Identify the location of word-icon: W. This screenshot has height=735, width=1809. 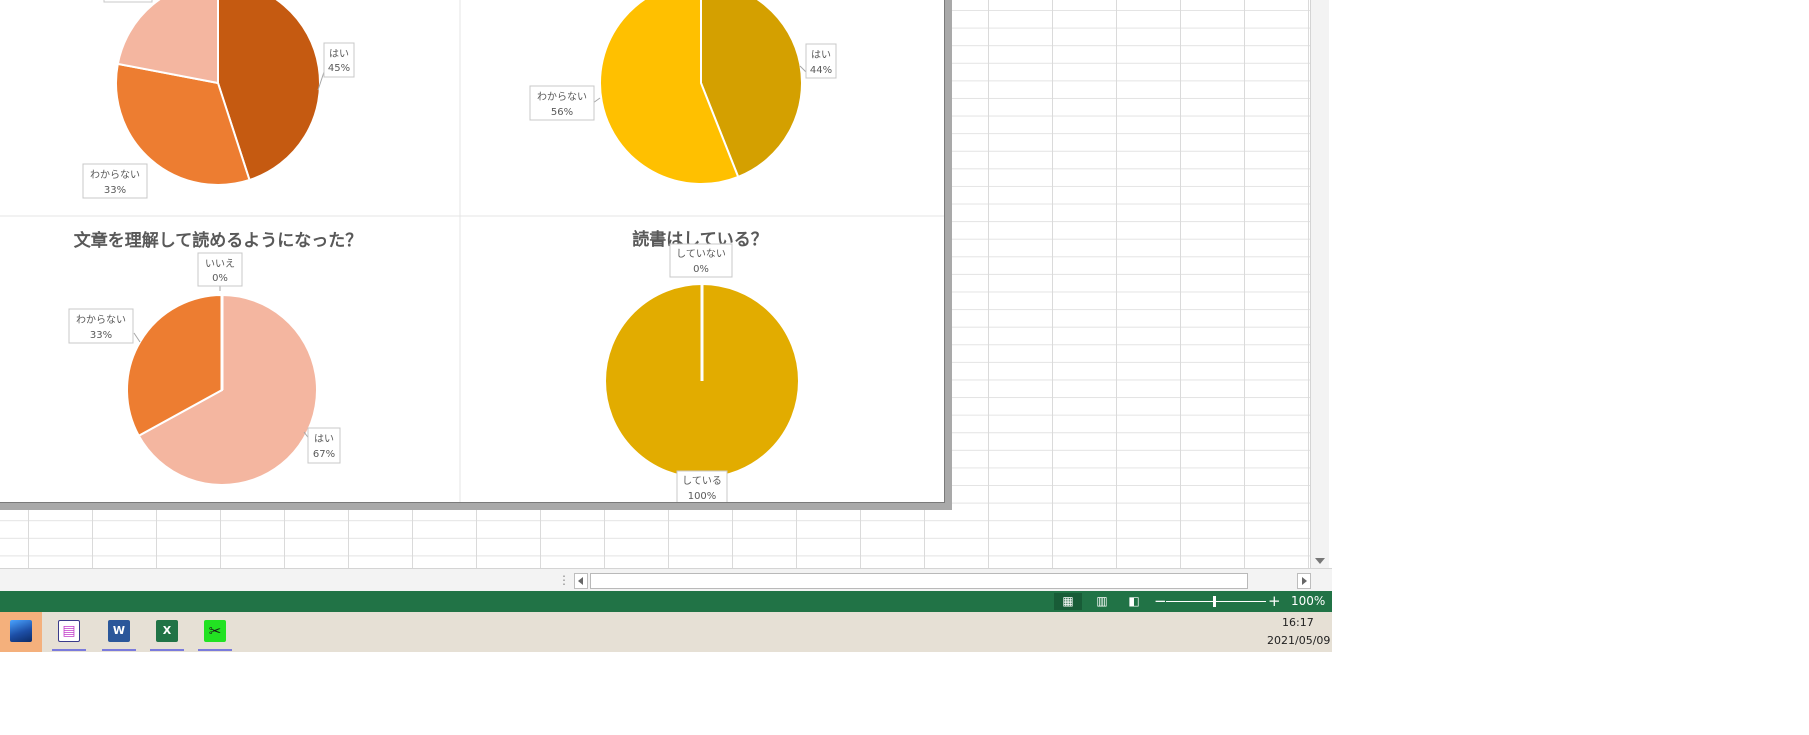
(119, 631).